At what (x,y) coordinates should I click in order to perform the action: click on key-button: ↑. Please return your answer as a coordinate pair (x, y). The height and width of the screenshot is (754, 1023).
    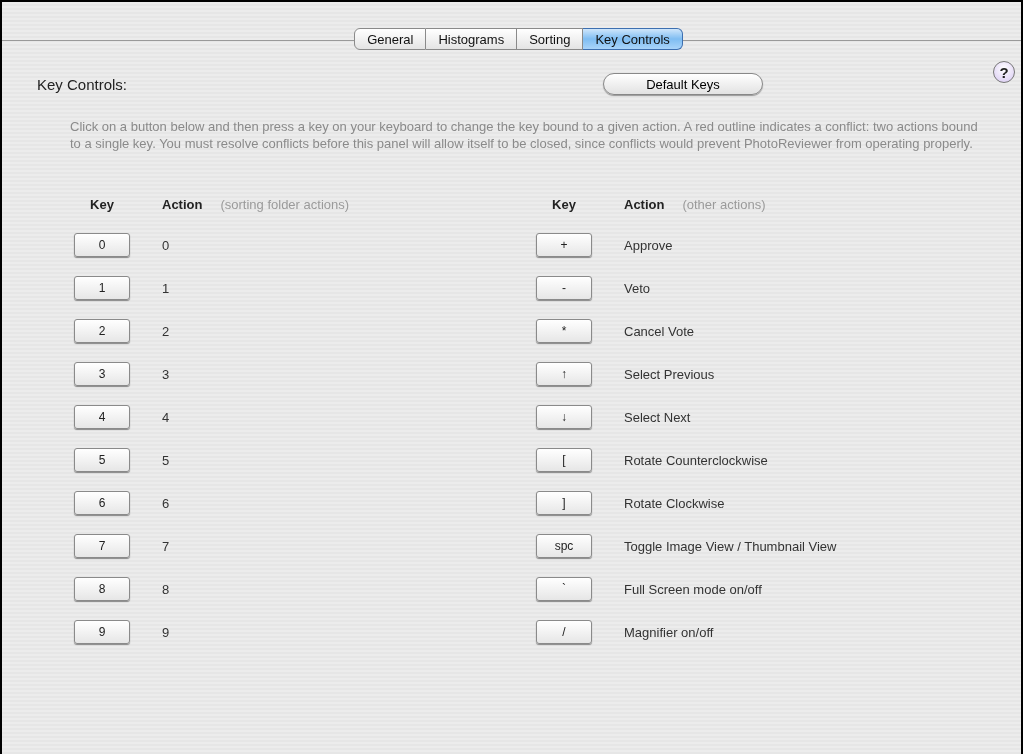
    Looking at the image, I should click on (564, 374).